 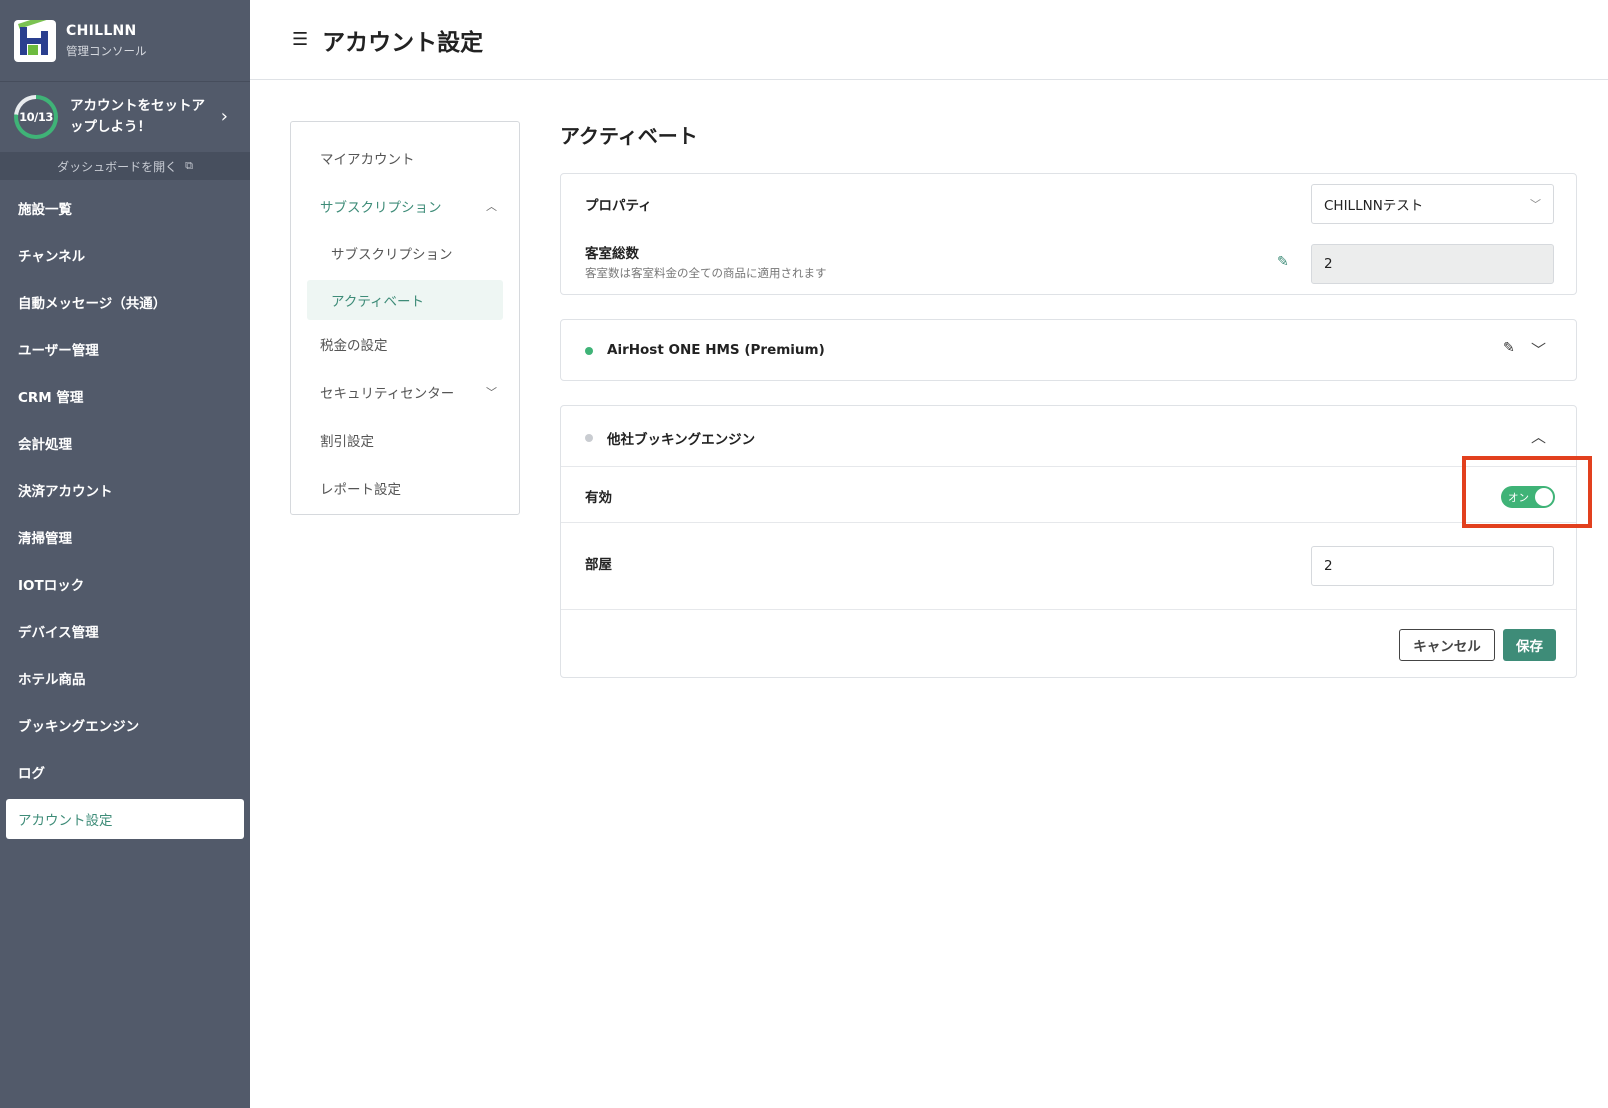 I want to click on app-subtitle: 管理コンソール, so click(x=106, y=50).